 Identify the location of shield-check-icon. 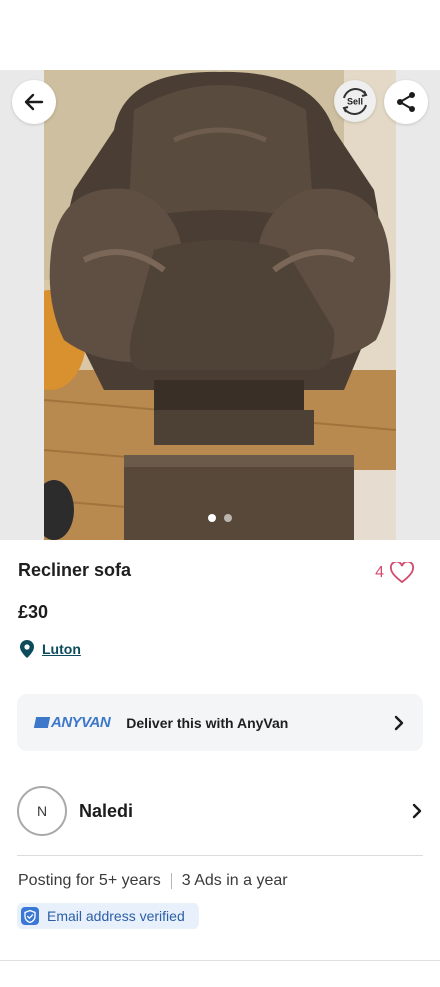
(30, 916).